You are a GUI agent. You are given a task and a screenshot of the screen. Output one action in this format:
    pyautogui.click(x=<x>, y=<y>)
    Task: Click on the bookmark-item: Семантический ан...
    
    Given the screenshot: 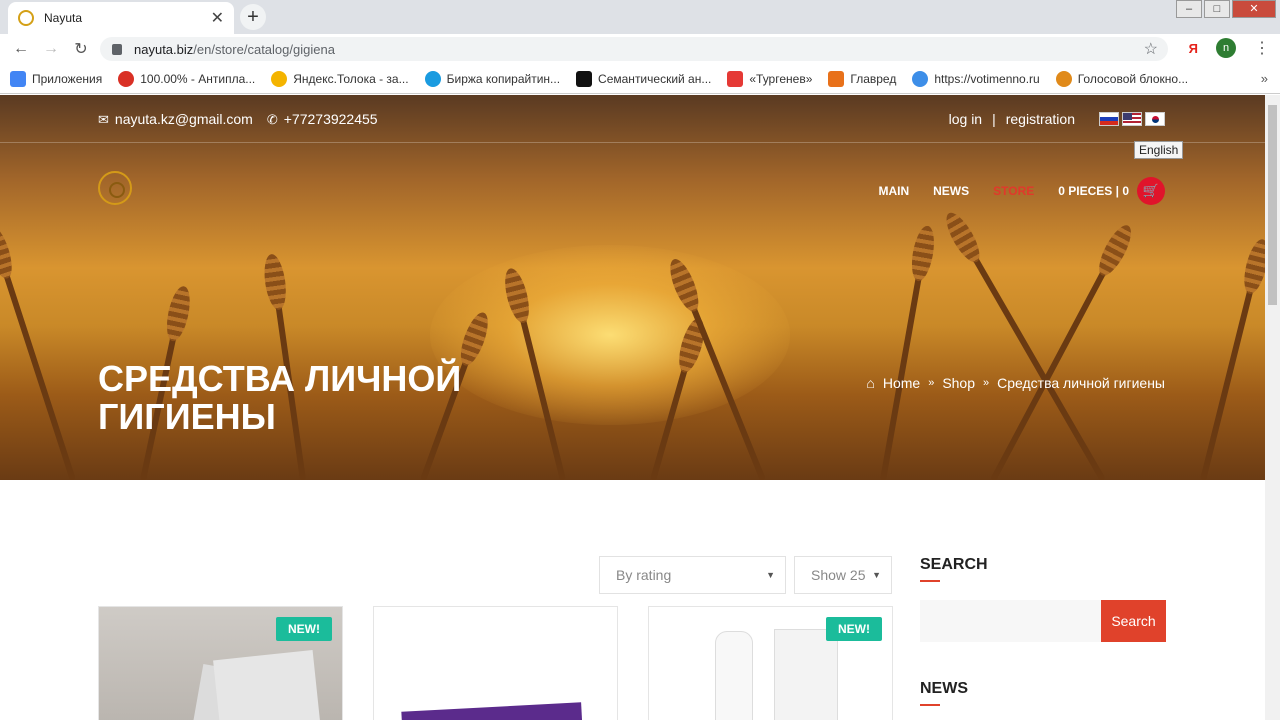 What is the action you would take?
    pyautogui.click(x=643, y=78)
    